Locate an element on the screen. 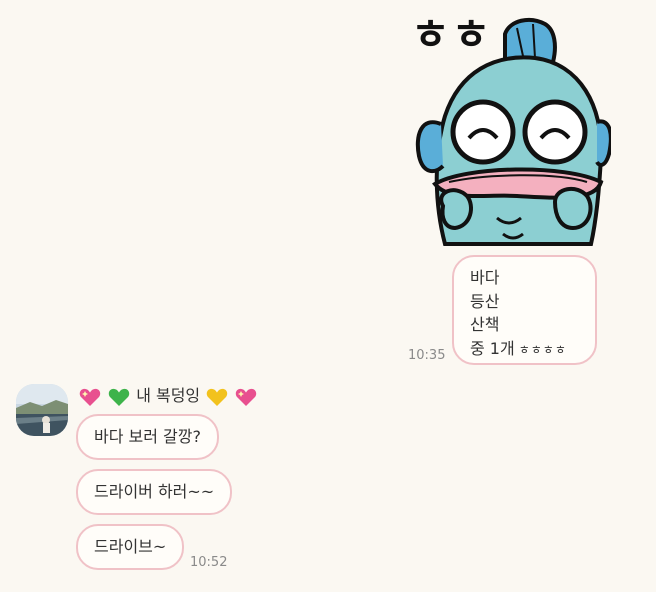 This screenshot has height=592, width=656. green-heart-icon is located at coordinates (119, 397).